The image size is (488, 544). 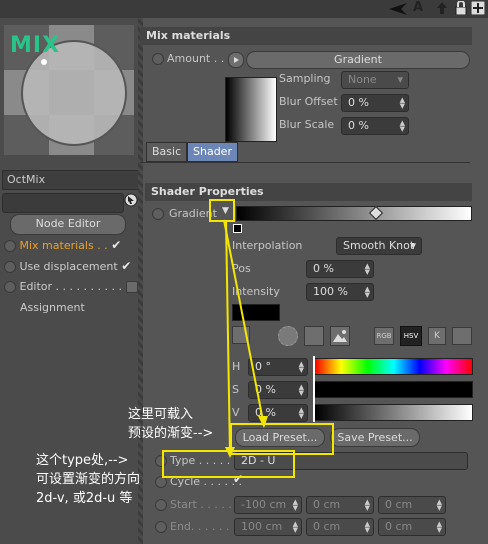 What do you see at coordinates (161, 414) in the screenshot?
I see `annotation-preset-line1: 这里可载入` at bounding box center [161, 414].